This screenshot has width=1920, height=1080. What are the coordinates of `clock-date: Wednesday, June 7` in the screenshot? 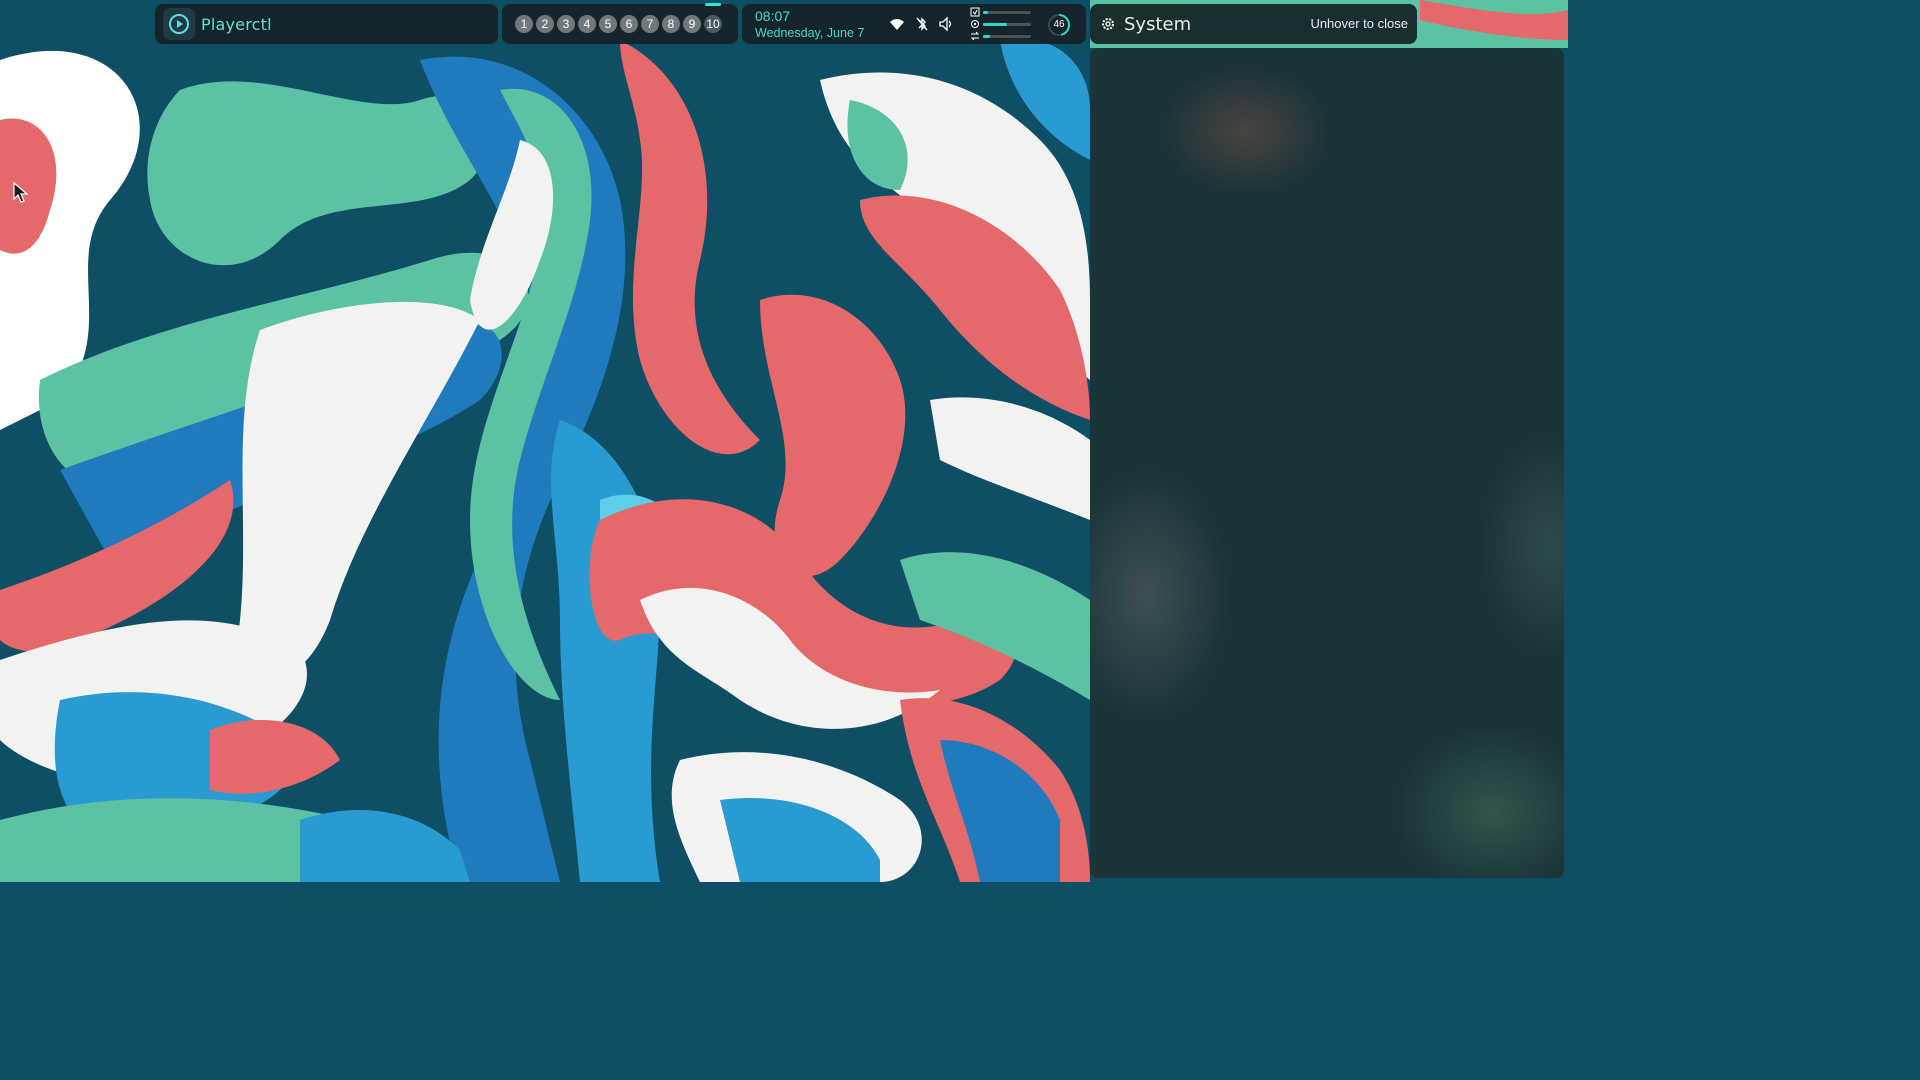 It's located at (810, 33).